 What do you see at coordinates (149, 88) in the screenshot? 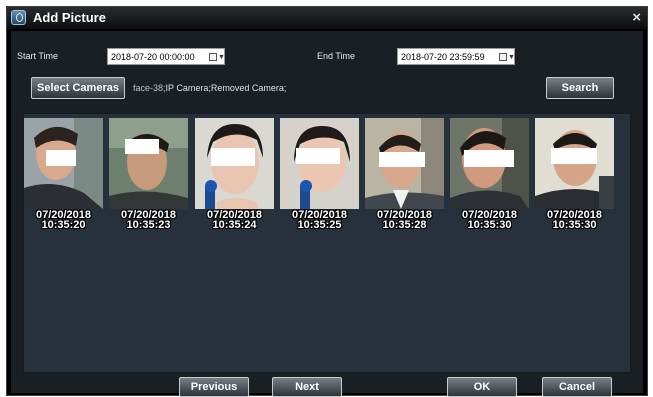
I see `selected-camera-highlight: face-38;` at bounding box center [149, 88].